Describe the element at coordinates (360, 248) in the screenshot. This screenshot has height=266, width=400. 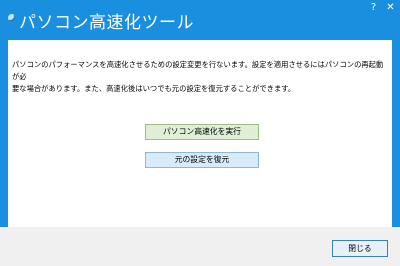
I see `close-button: 閉じる` at that location.